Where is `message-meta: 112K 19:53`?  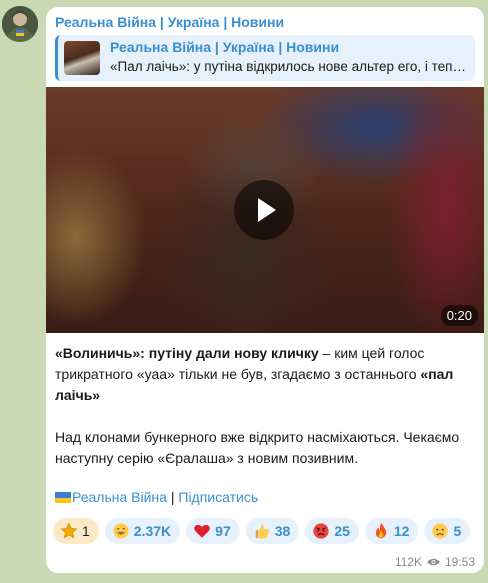
message-meta: 112K 19:53 is located at coordinates (435, 562).